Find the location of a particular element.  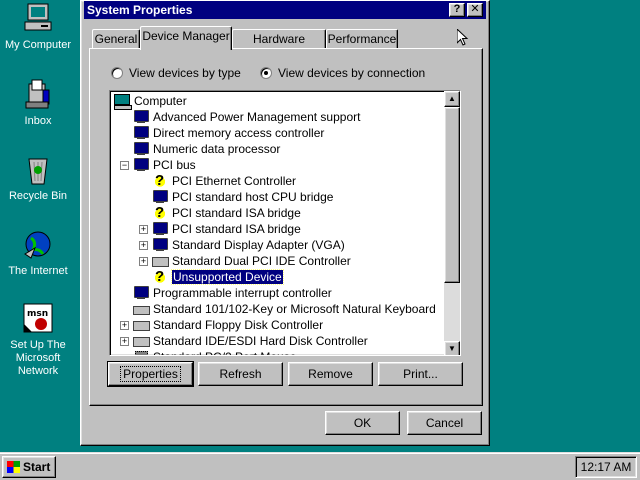

tree-item: + Standard Display Adapter (VGA) is located at coordinates (242, 245).